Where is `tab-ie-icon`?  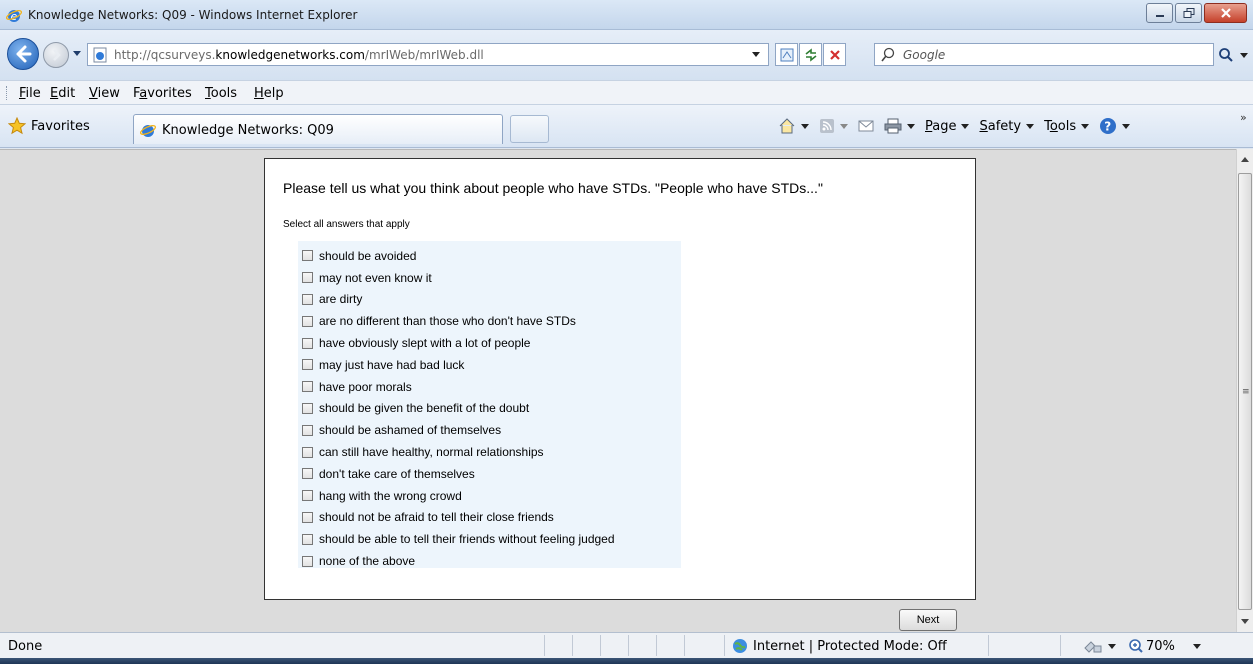 tab-ie-icon is located at coordinates (148, 131).